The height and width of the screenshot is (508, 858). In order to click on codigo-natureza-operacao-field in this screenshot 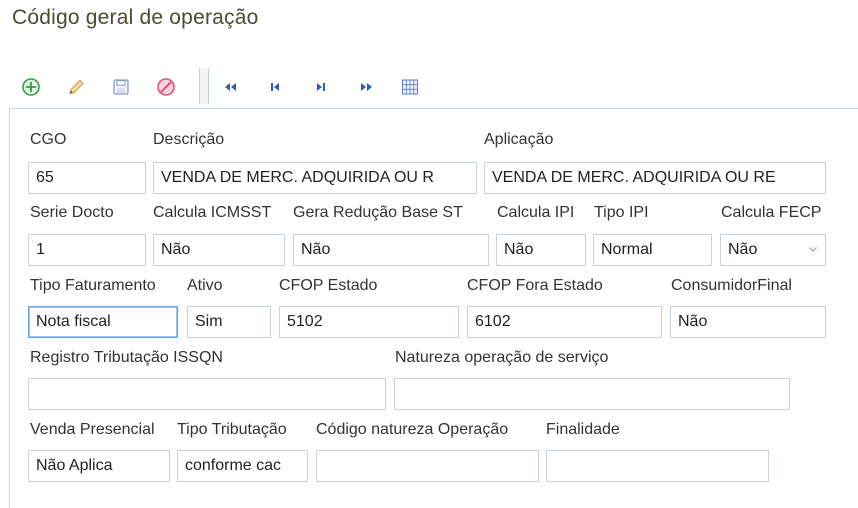, I will do `click(427, 466)`.